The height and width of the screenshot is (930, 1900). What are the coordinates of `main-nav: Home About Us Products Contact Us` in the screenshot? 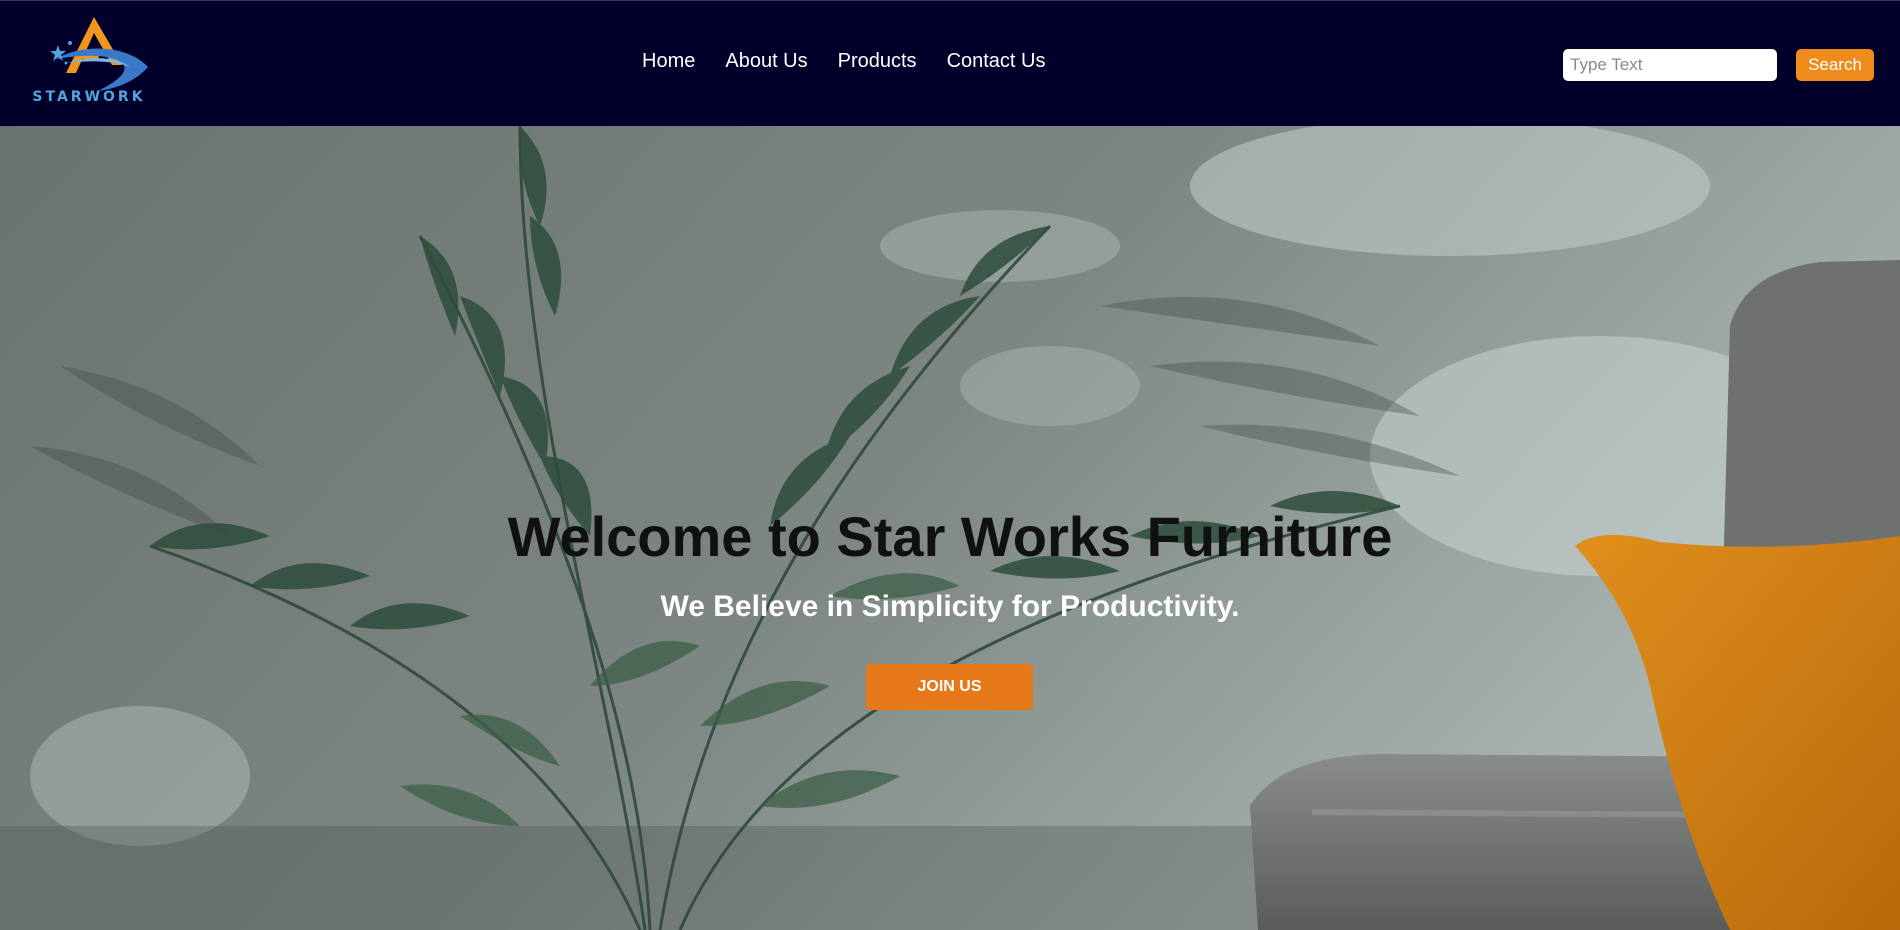 It's located at (844, 61).